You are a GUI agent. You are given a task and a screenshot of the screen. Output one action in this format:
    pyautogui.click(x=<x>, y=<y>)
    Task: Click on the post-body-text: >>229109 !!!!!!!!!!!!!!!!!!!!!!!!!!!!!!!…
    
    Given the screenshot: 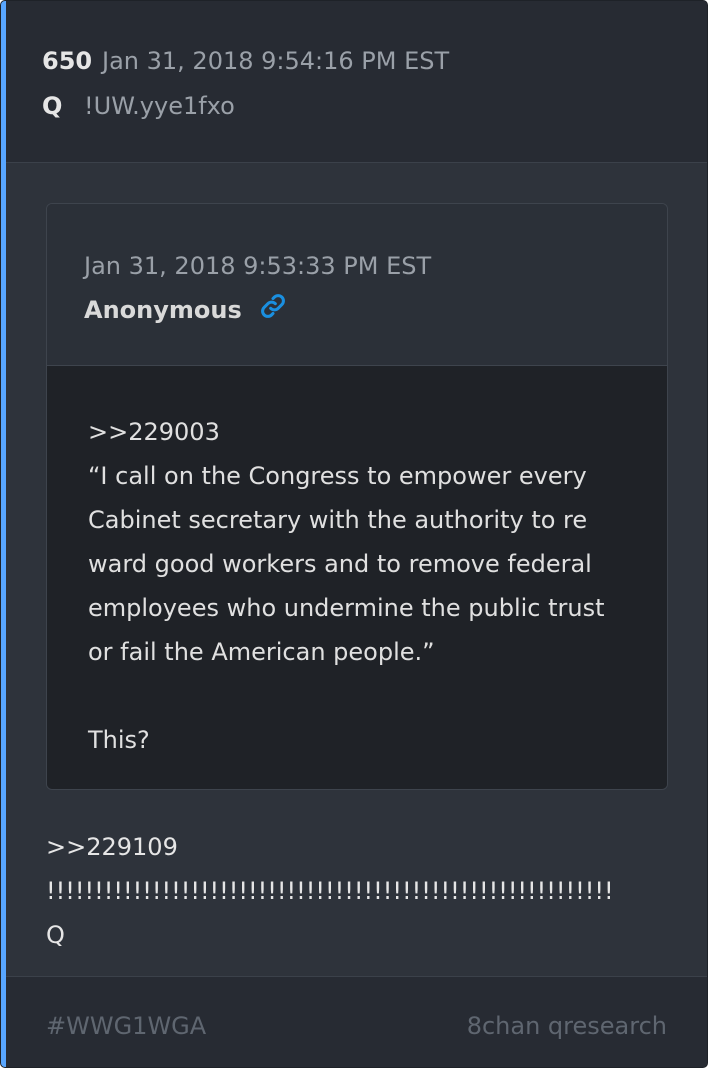 What is the action you would take?
    pyautogui.click(x=330, y=891)
    